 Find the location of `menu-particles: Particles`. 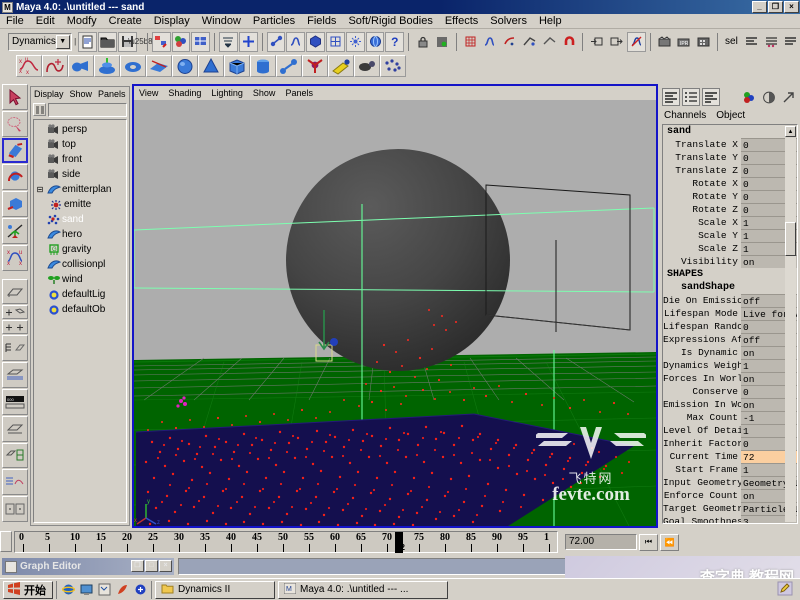

menu-particles: Particles is located at coordinates (274, 21).